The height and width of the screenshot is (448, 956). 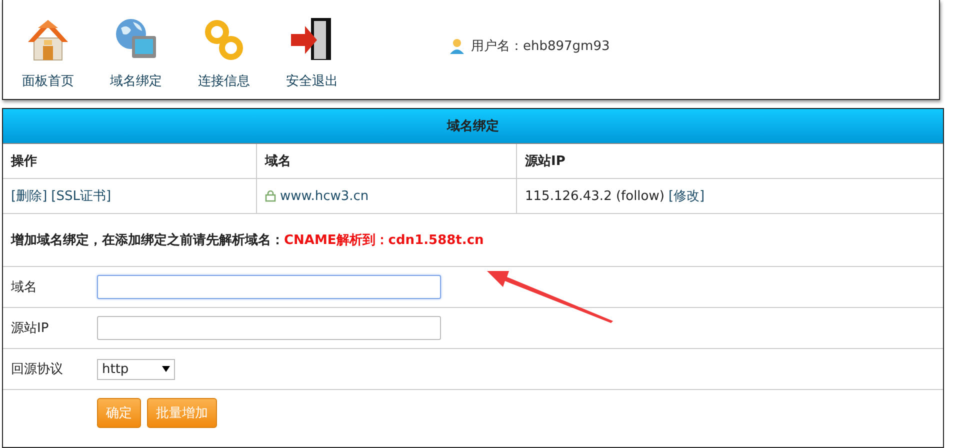 I want to click on field-label: 源站IP, so click(x=30, y=328).